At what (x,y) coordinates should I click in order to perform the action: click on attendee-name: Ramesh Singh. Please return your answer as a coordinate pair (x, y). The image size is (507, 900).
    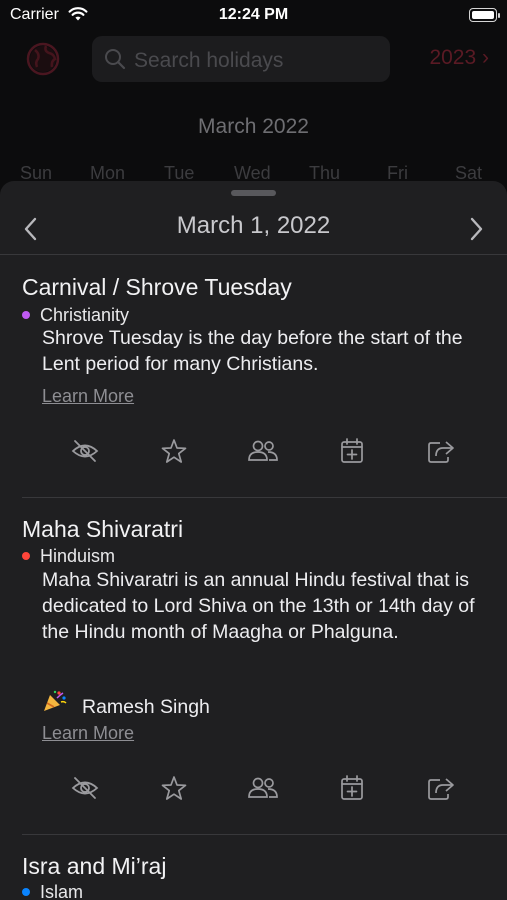
    Looking at the image, I should click on (146, 707).